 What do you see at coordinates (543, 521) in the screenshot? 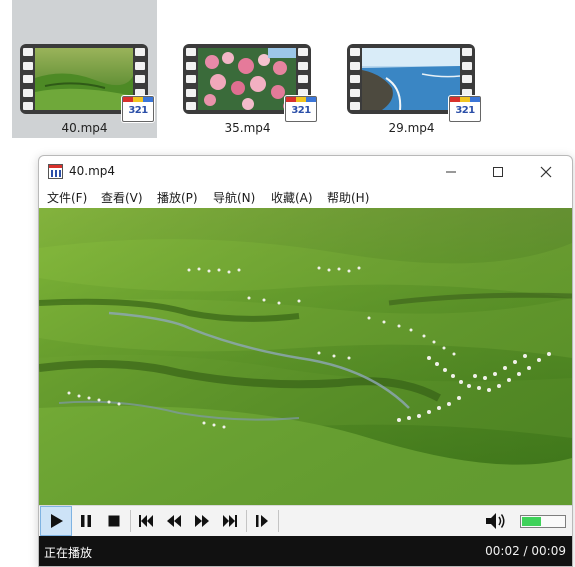
I see `volume-slider` at bounding box center [543, 521].